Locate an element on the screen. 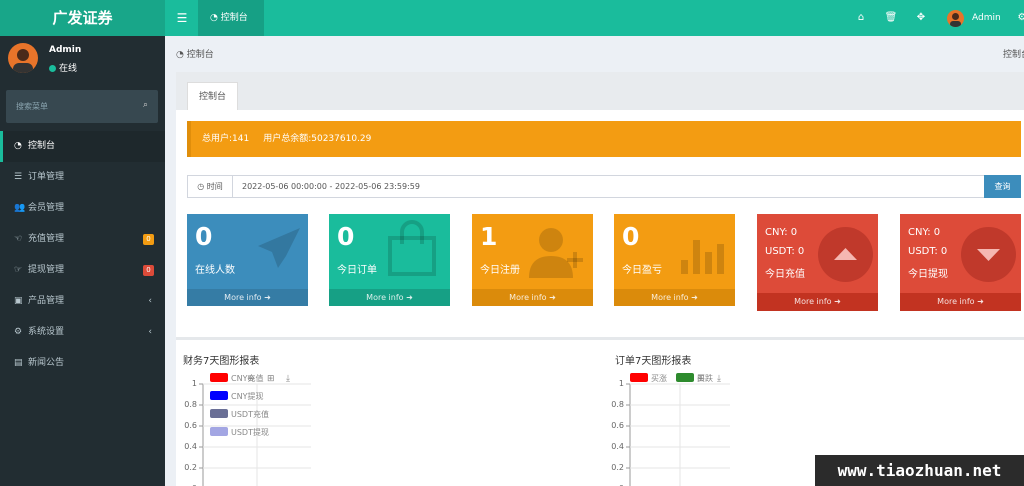 This screenshot has height=486, width=1024. withdraw-cny: CNY: 0 is located at coordinates (924, 232).